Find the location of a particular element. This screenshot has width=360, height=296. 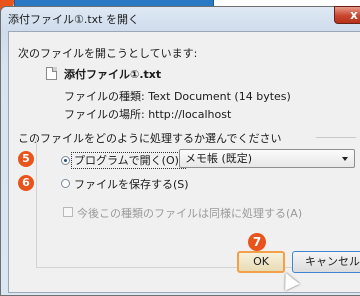

file-type: ファイルの種類: Text Document (14 bytes) is located at coordinates (177, 96).